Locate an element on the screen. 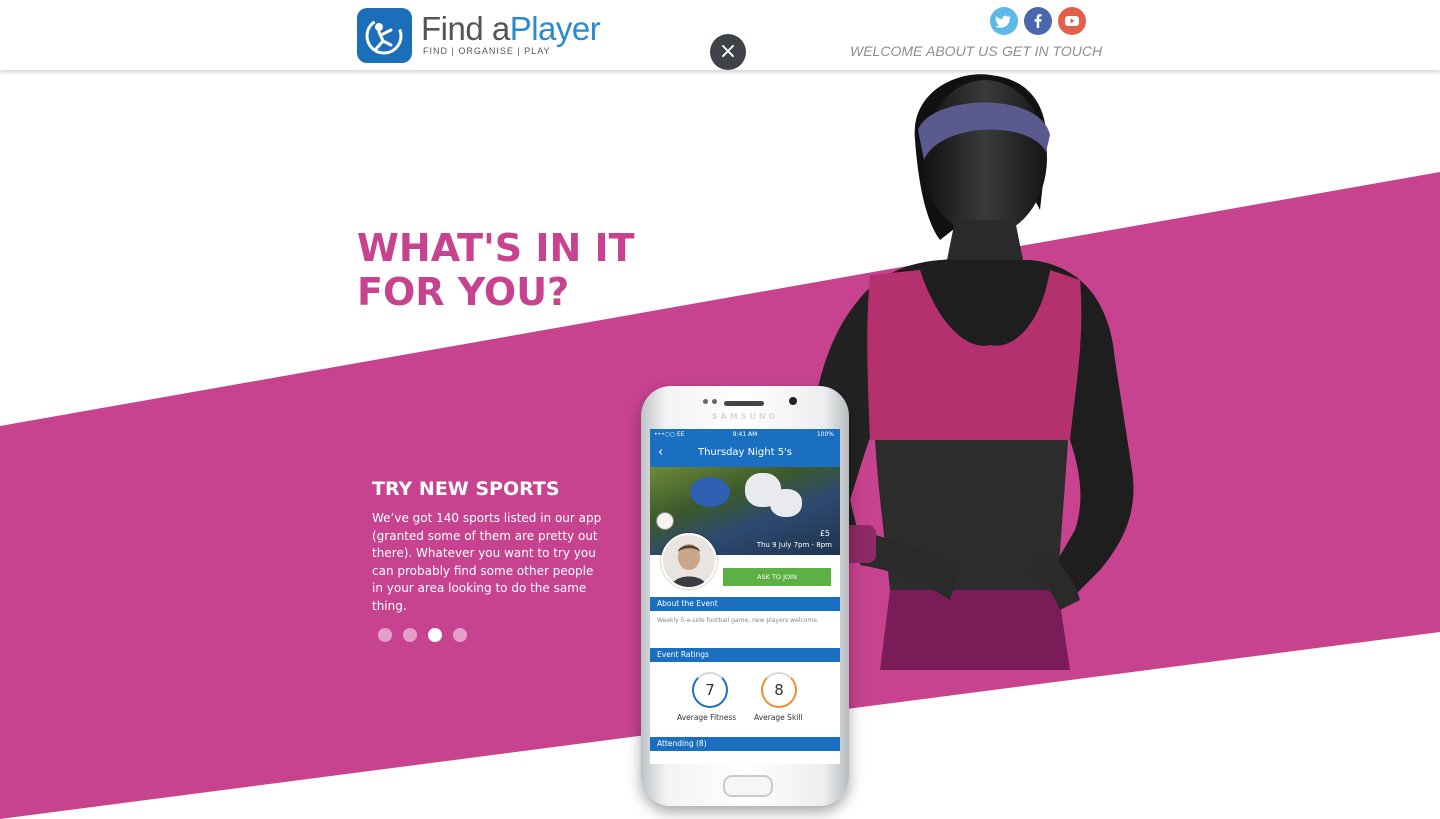 Image resolution: width=1440 pixels, height=819 pixels. event-date: Thu 9 July 7pm - 8pm is located at coordinates (794, 545).